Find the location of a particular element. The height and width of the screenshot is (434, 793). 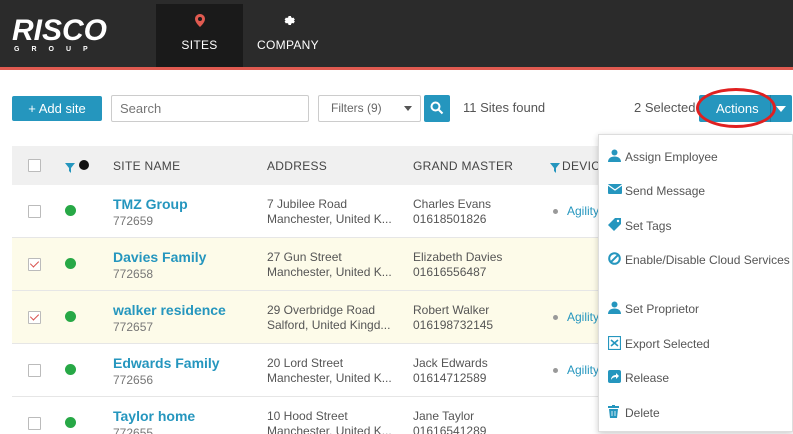

site-id: 772655 is located at coordinates (133, 430).